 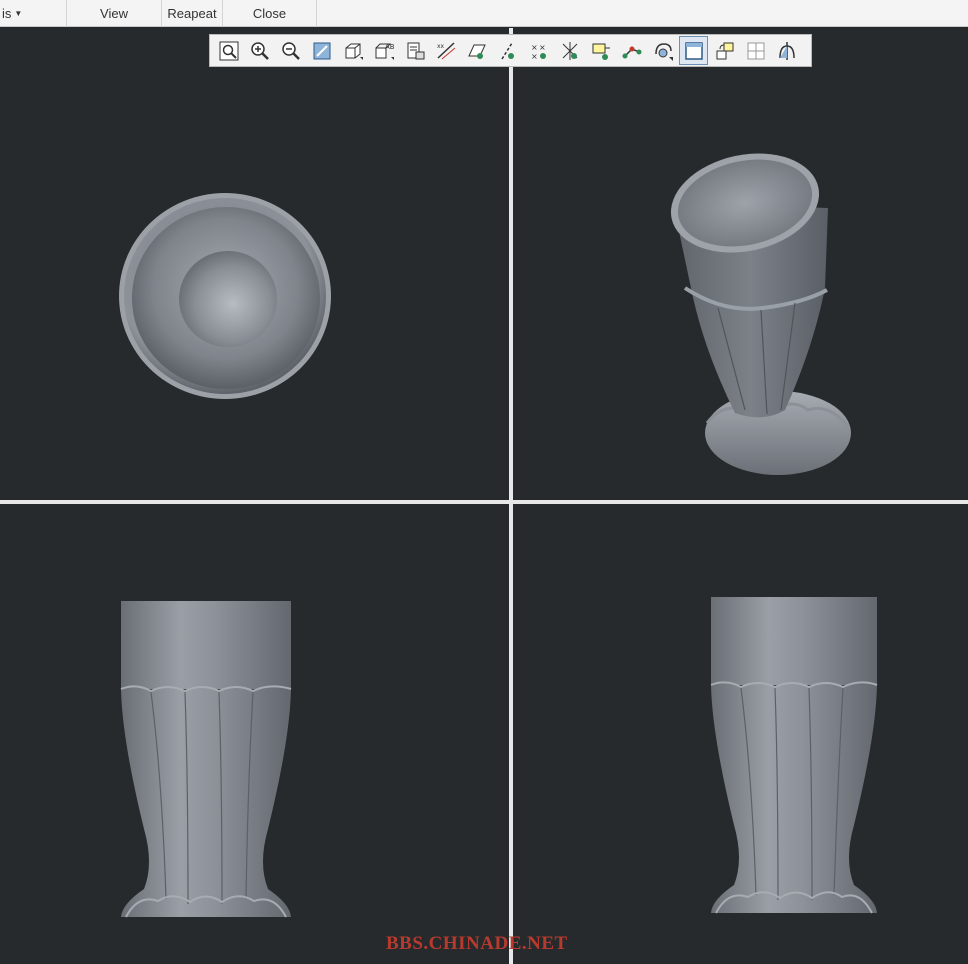 I want to click on zoom-in-icon, so click(x=259, y=50).